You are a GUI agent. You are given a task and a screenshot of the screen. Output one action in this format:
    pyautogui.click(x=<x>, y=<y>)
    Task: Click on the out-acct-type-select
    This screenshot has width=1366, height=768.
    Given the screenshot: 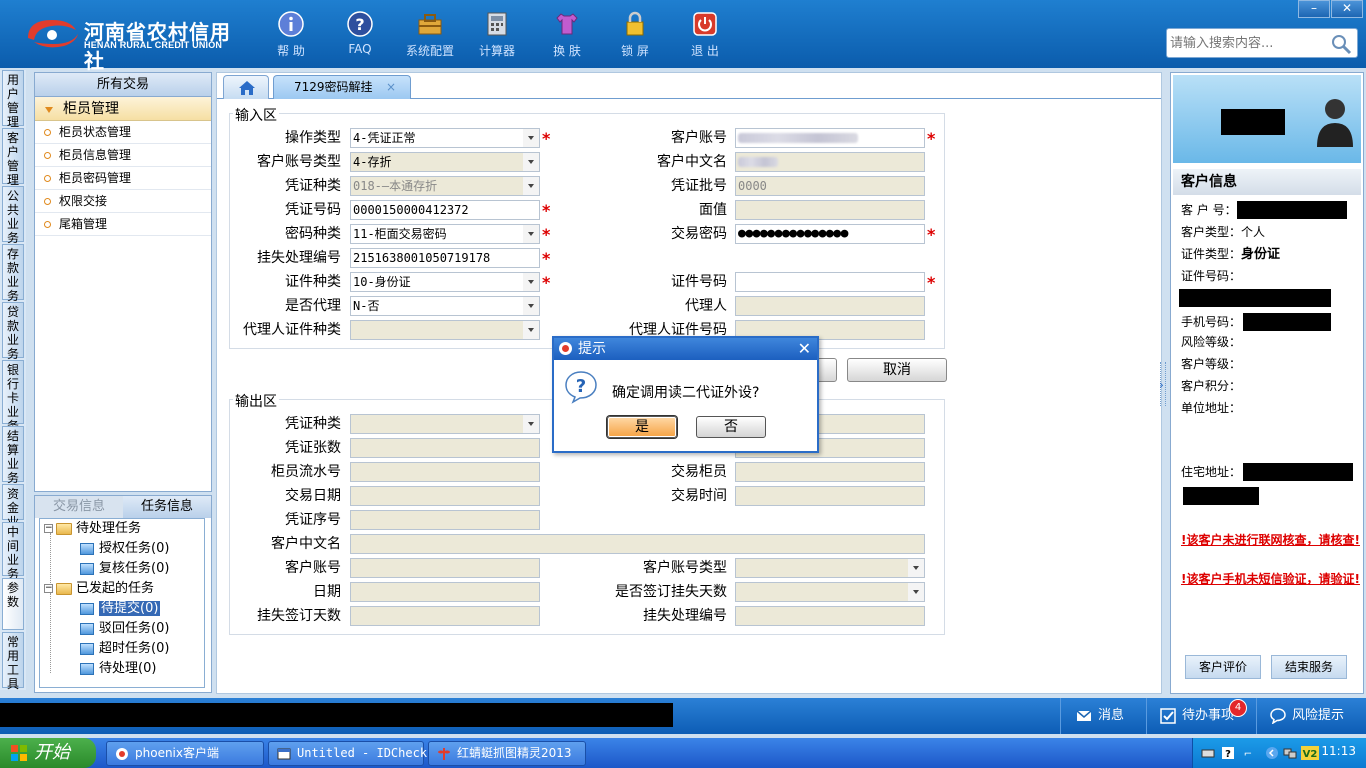 What is the action you would take?
    pyautogui.click(x=830, y=568)
    